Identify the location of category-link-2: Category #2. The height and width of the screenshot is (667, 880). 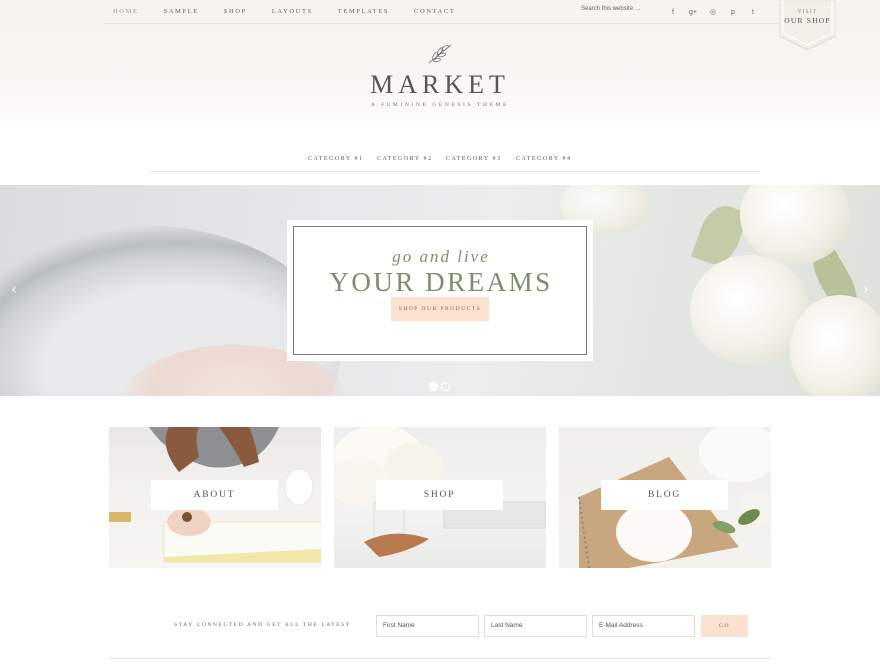
(404, 159).